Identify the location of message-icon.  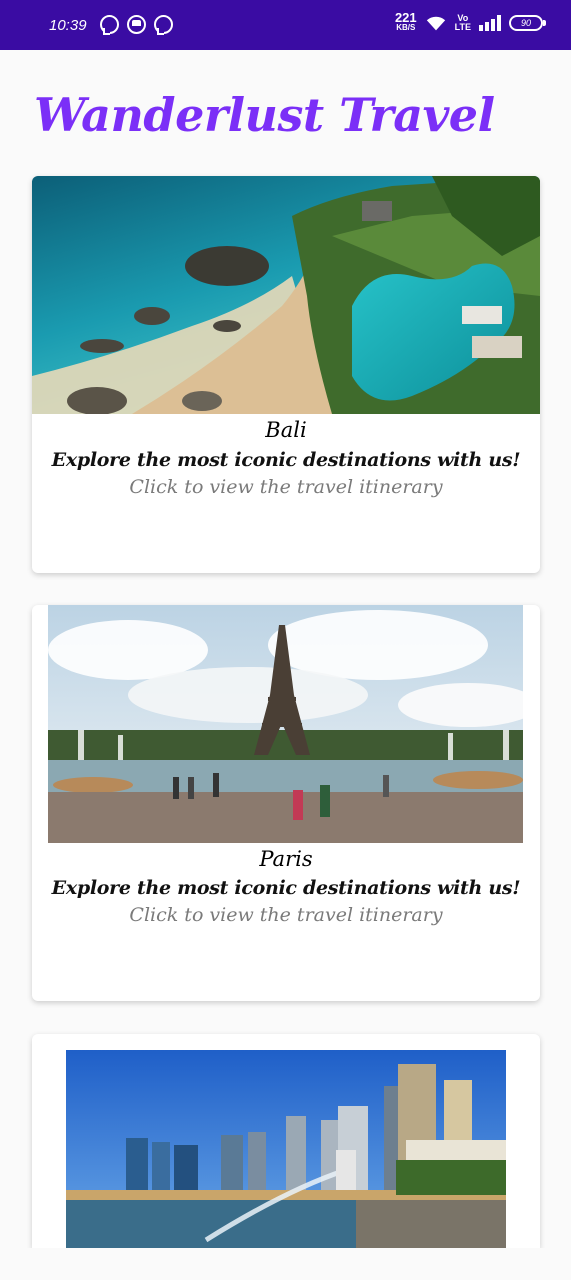
(136, 24).